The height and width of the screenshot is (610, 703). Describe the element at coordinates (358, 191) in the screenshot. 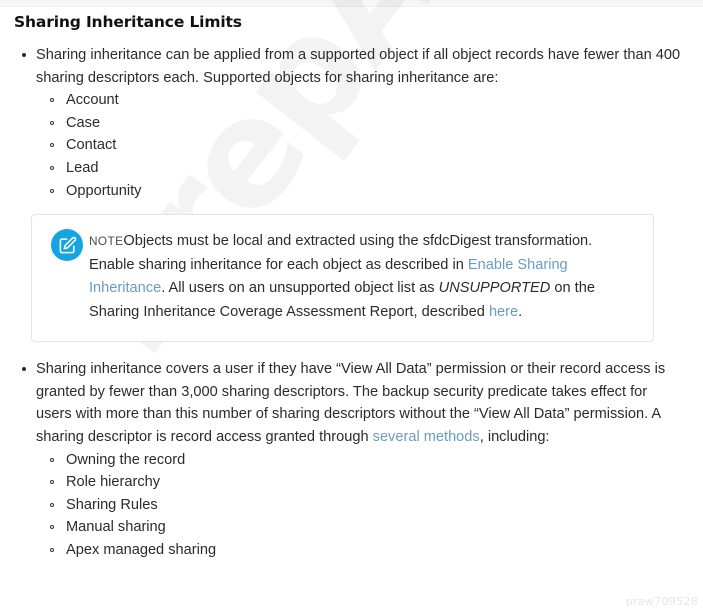

I see `list-item-opportunity: Opportunity` at that location.